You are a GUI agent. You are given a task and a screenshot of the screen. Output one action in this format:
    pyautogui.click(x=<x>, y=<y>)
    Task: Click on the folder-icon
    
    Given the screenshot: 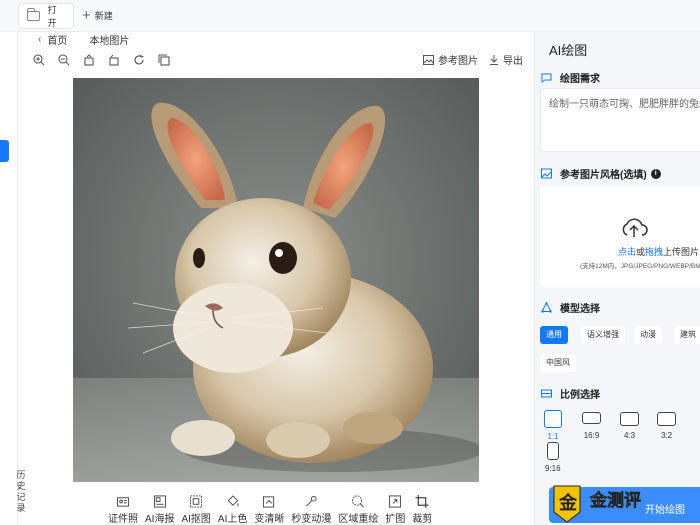 What is the action you would take?
    pyautogui.click(x=33, y=14)
    